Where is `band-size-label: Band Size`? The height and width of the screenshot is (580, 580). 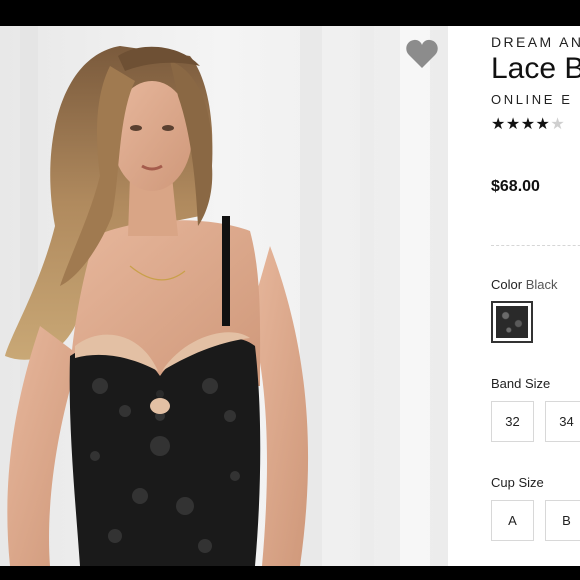
band-size-label: Band Size is located at coordinates (521, 383).